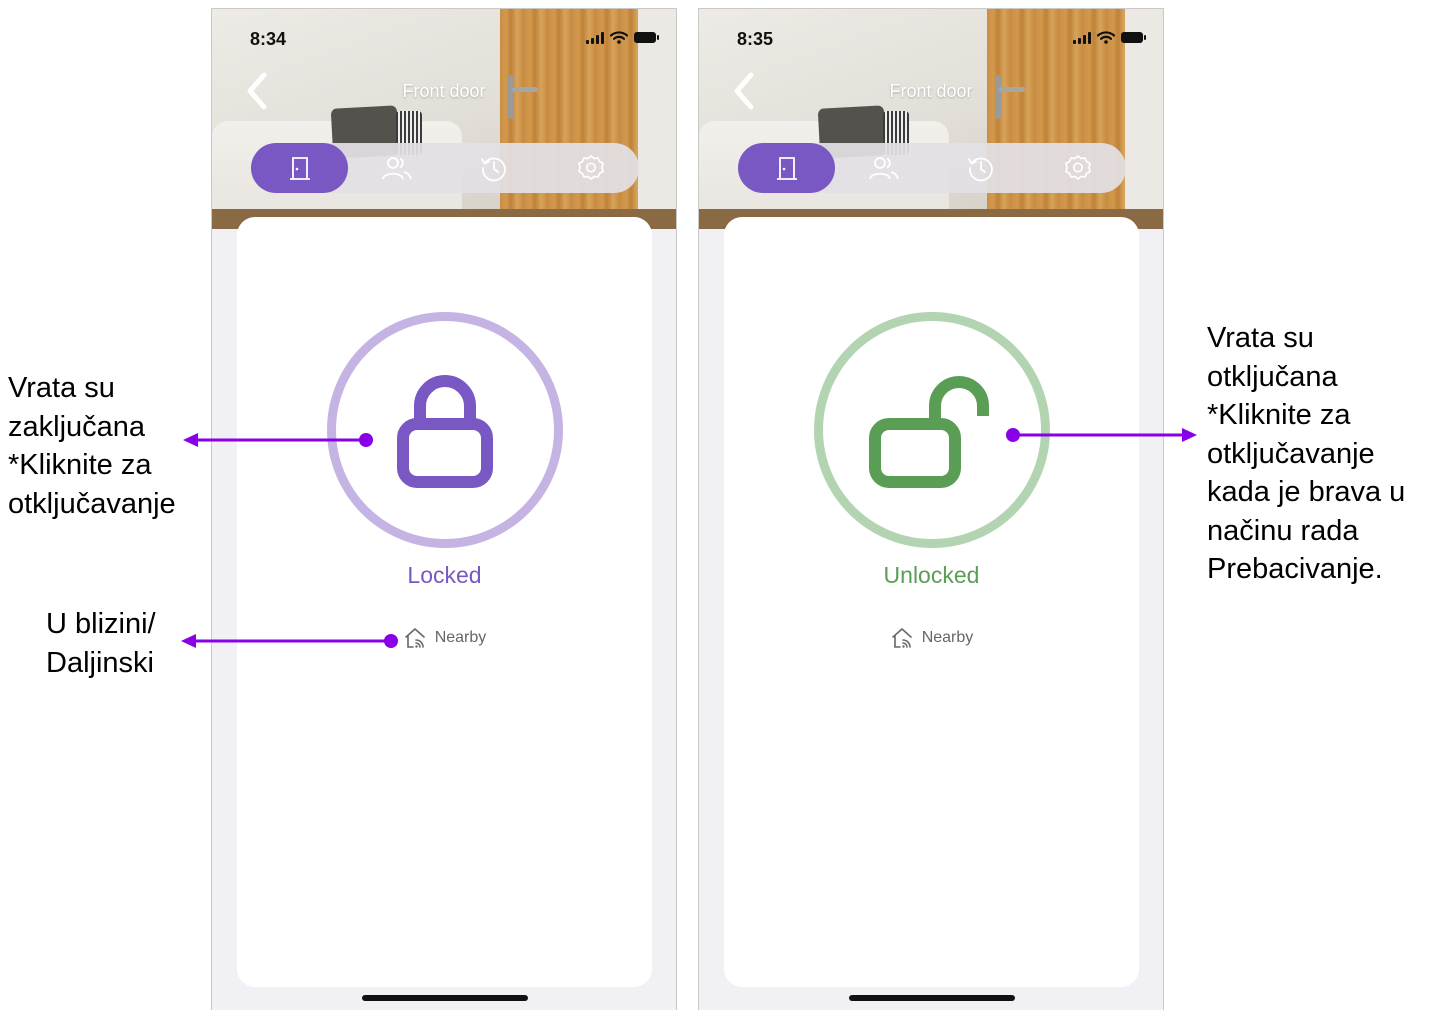 The image size is (1439, 1010). Describe the element at coordinates (77, 426) in the screenshot. I see `annotation-line: zaključana` at that location.